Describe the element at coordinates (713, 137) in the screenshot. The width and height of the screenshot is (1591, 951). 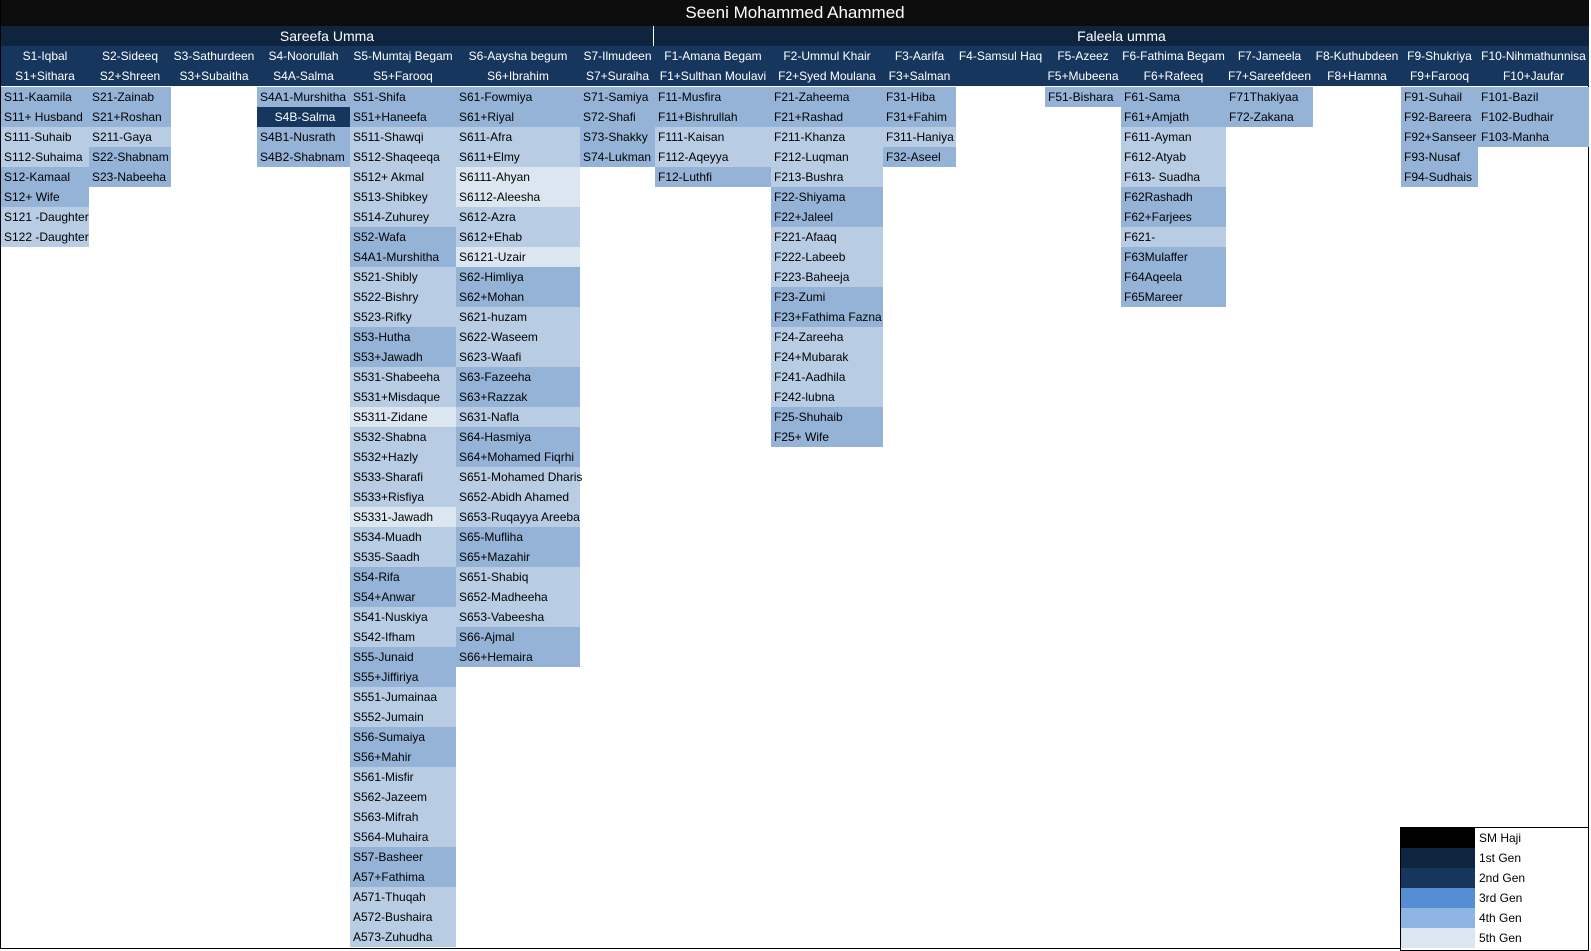
I see `descendant-cell: F111-Kaisan` at that location.